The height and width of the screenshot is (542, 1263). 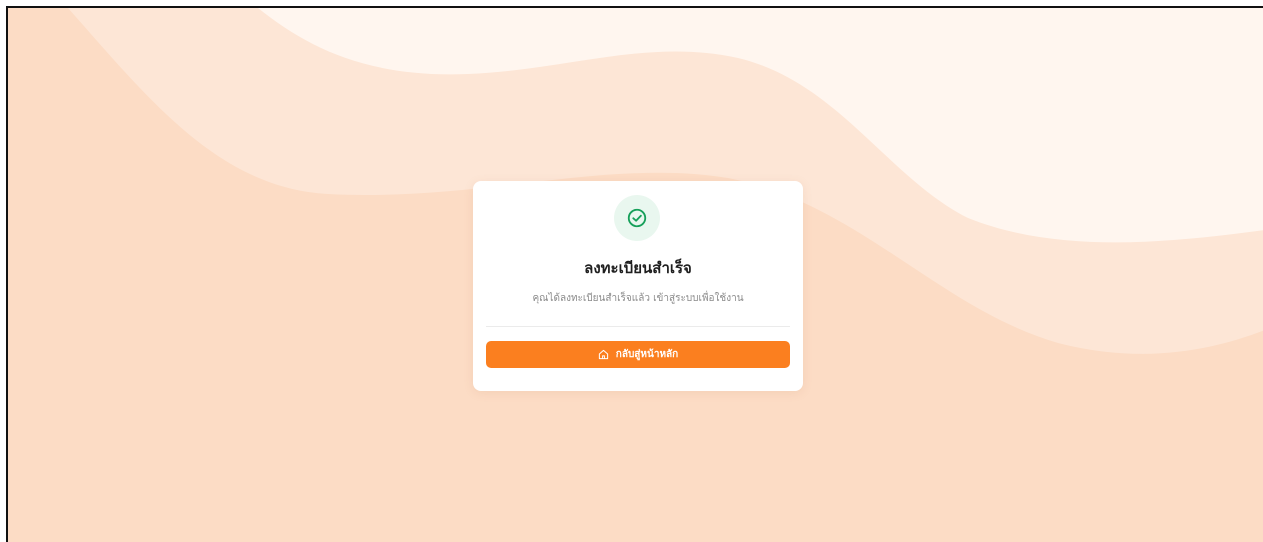 I want to click on home-icon, so click(x=604, y=355).